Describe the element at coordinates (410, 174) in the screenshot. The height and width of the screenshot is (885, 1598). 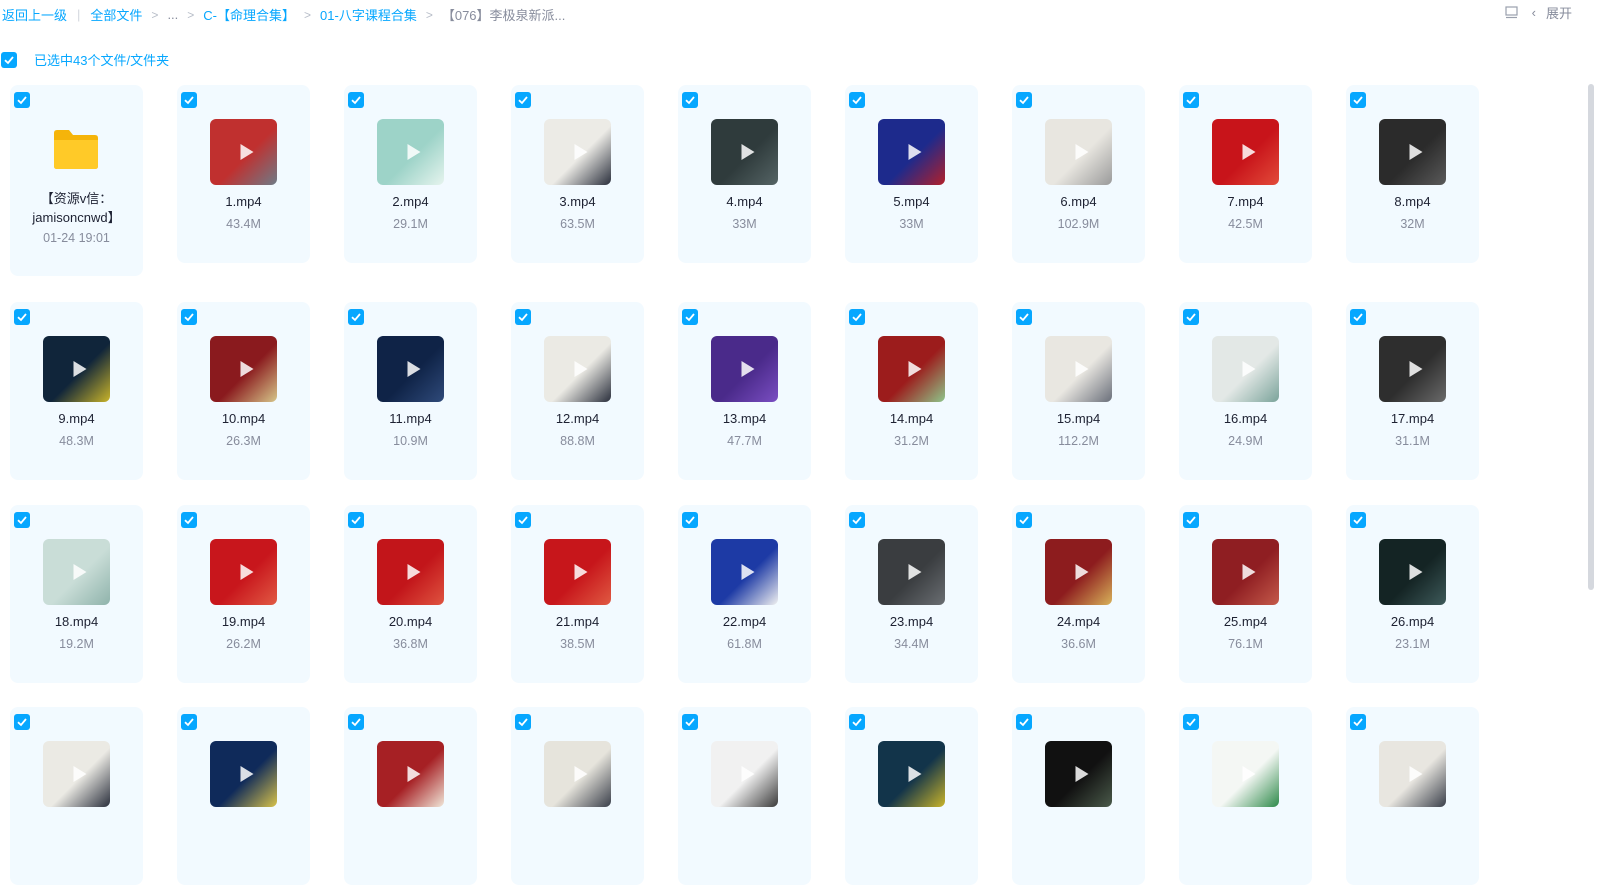
I see `file-tile: 2.mp4 29.1M` at that location.